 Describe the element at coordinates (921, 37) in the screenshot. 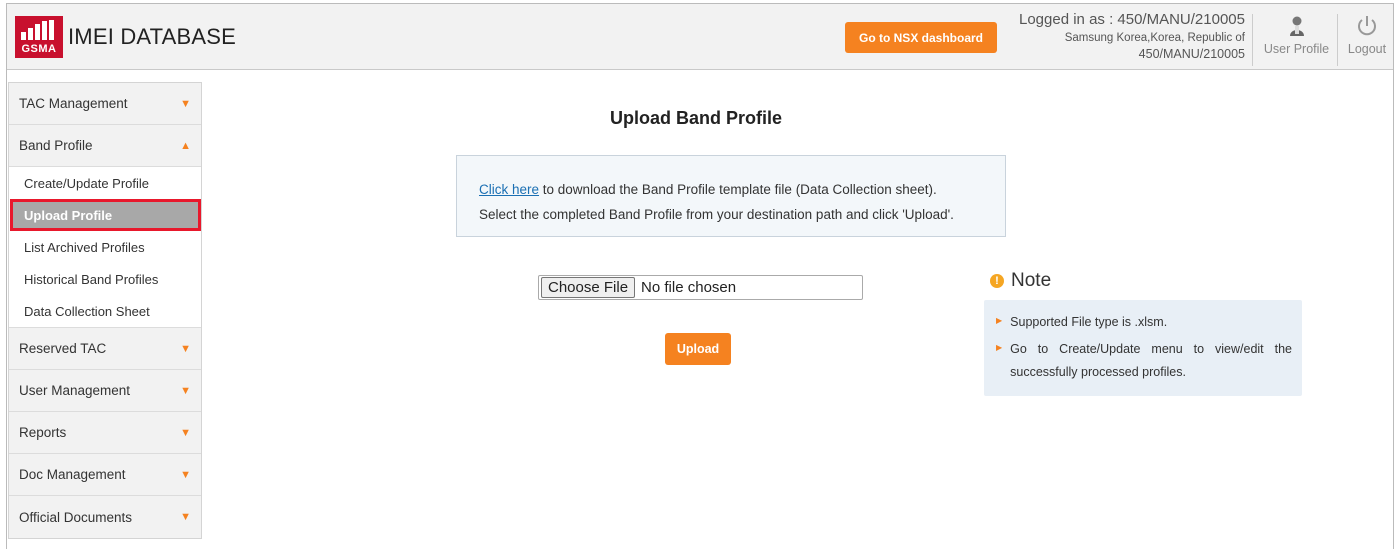

I see `nsx-dashboard-button: Go to NSX dashboard` at that location.